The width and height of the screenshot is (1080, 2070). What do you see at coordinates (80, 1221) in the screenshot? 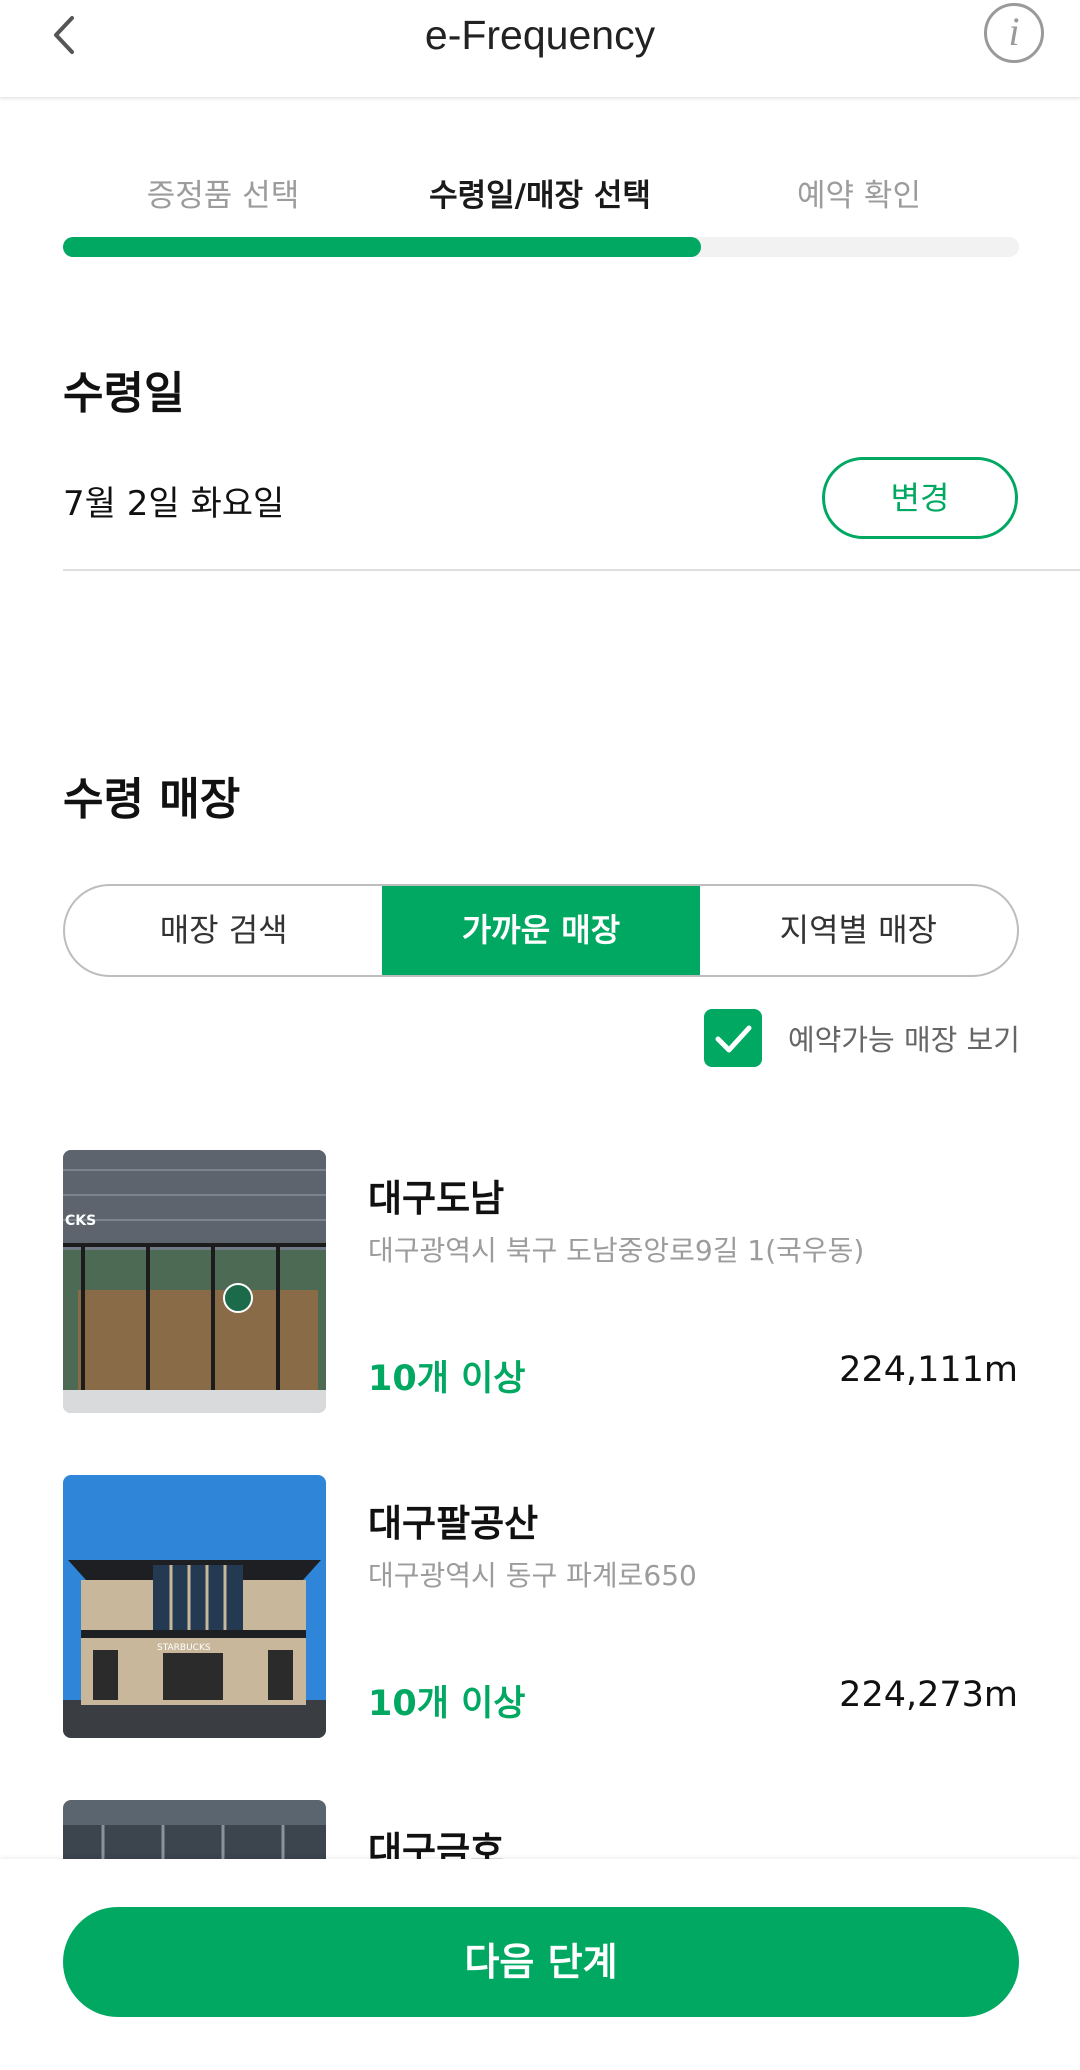
I see `svg-text: CKS` at bounding box center [80, 1221].